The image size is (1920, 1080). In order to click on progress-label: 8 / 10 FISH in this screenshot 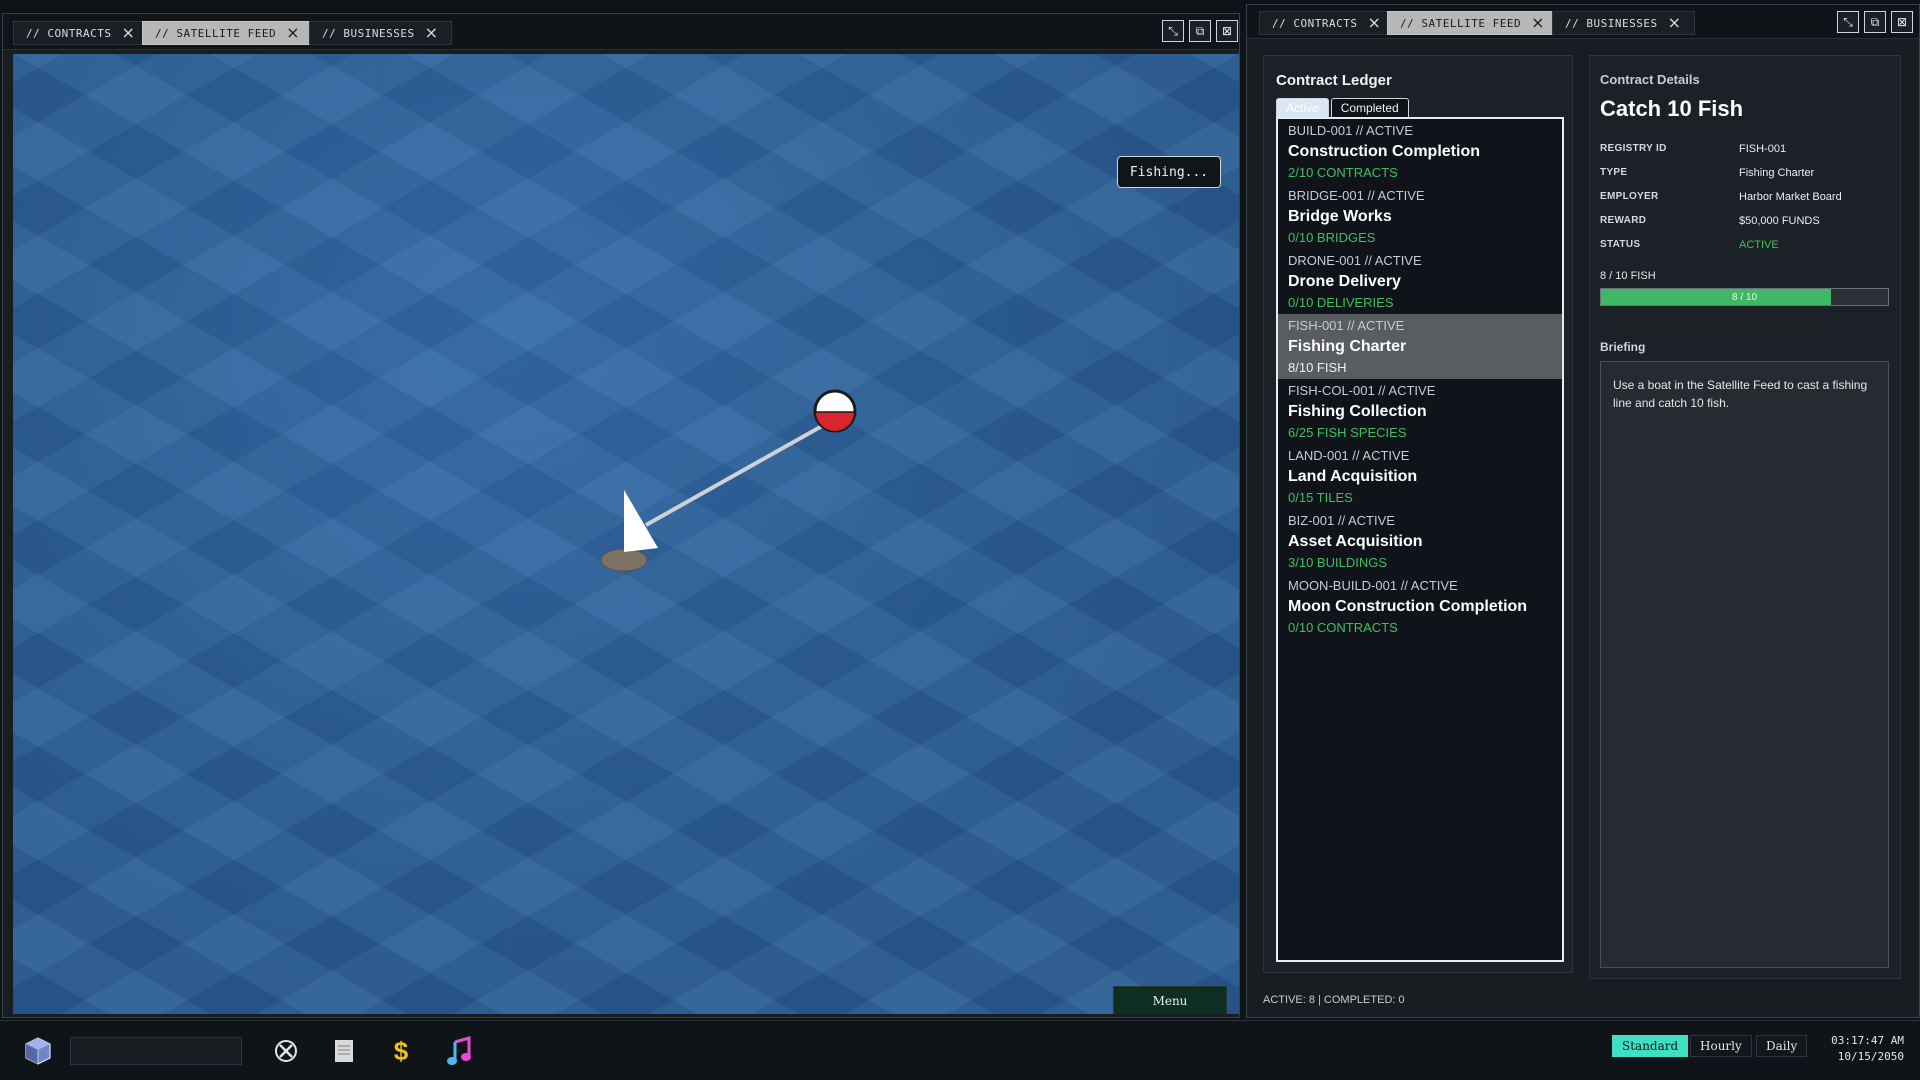, I will do `click(1628, 276)`.